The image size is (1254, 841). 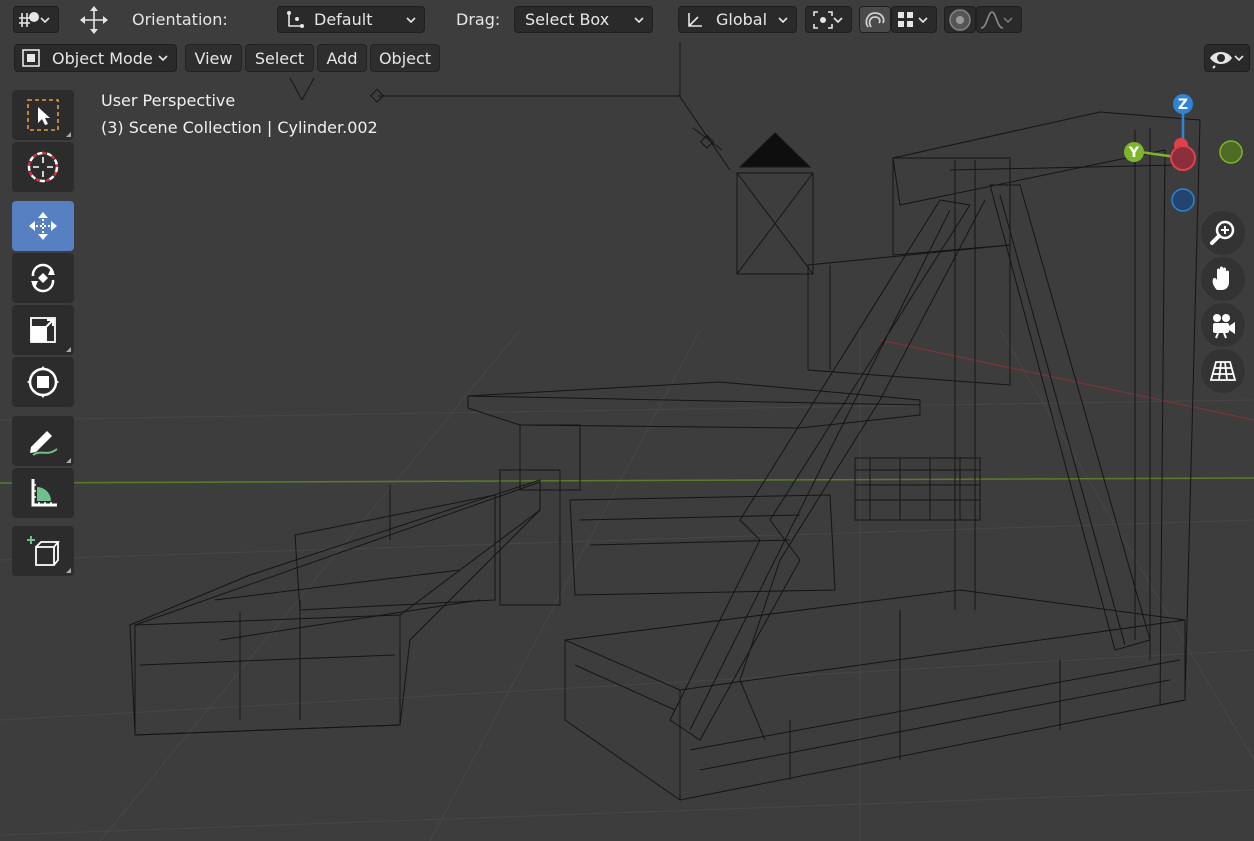 I want to click on cursor-icon, so click(x=43, y=167).